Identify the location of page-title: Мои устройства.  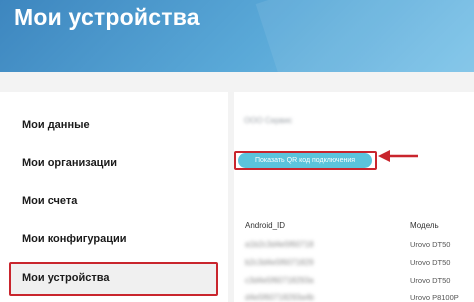
(107, 17).